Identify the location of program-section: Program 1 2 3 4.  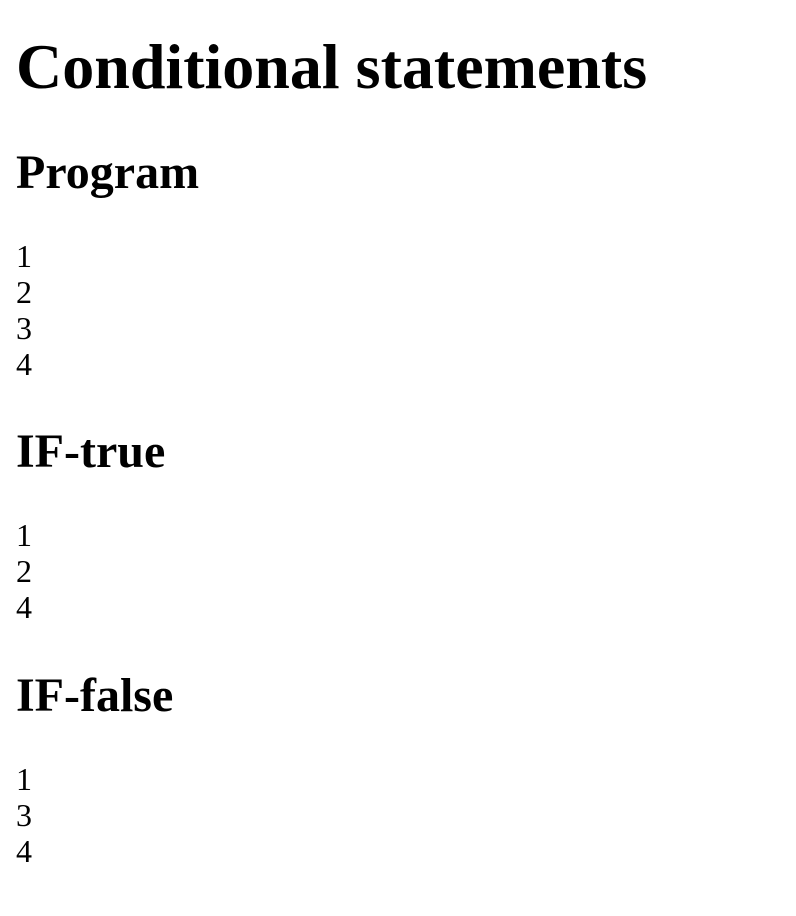
(107, 263).